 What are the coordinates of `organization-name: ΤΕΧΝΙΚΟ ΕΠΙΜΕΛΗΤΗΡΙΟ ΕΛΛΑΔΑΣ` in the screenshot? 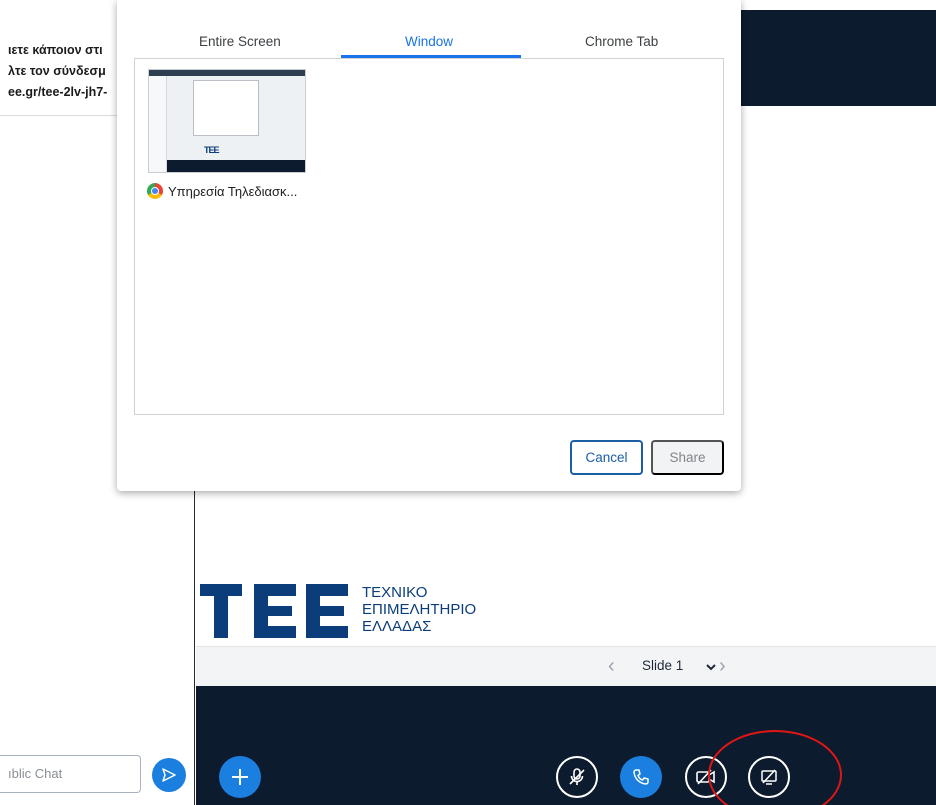 It's located at (419, 609).